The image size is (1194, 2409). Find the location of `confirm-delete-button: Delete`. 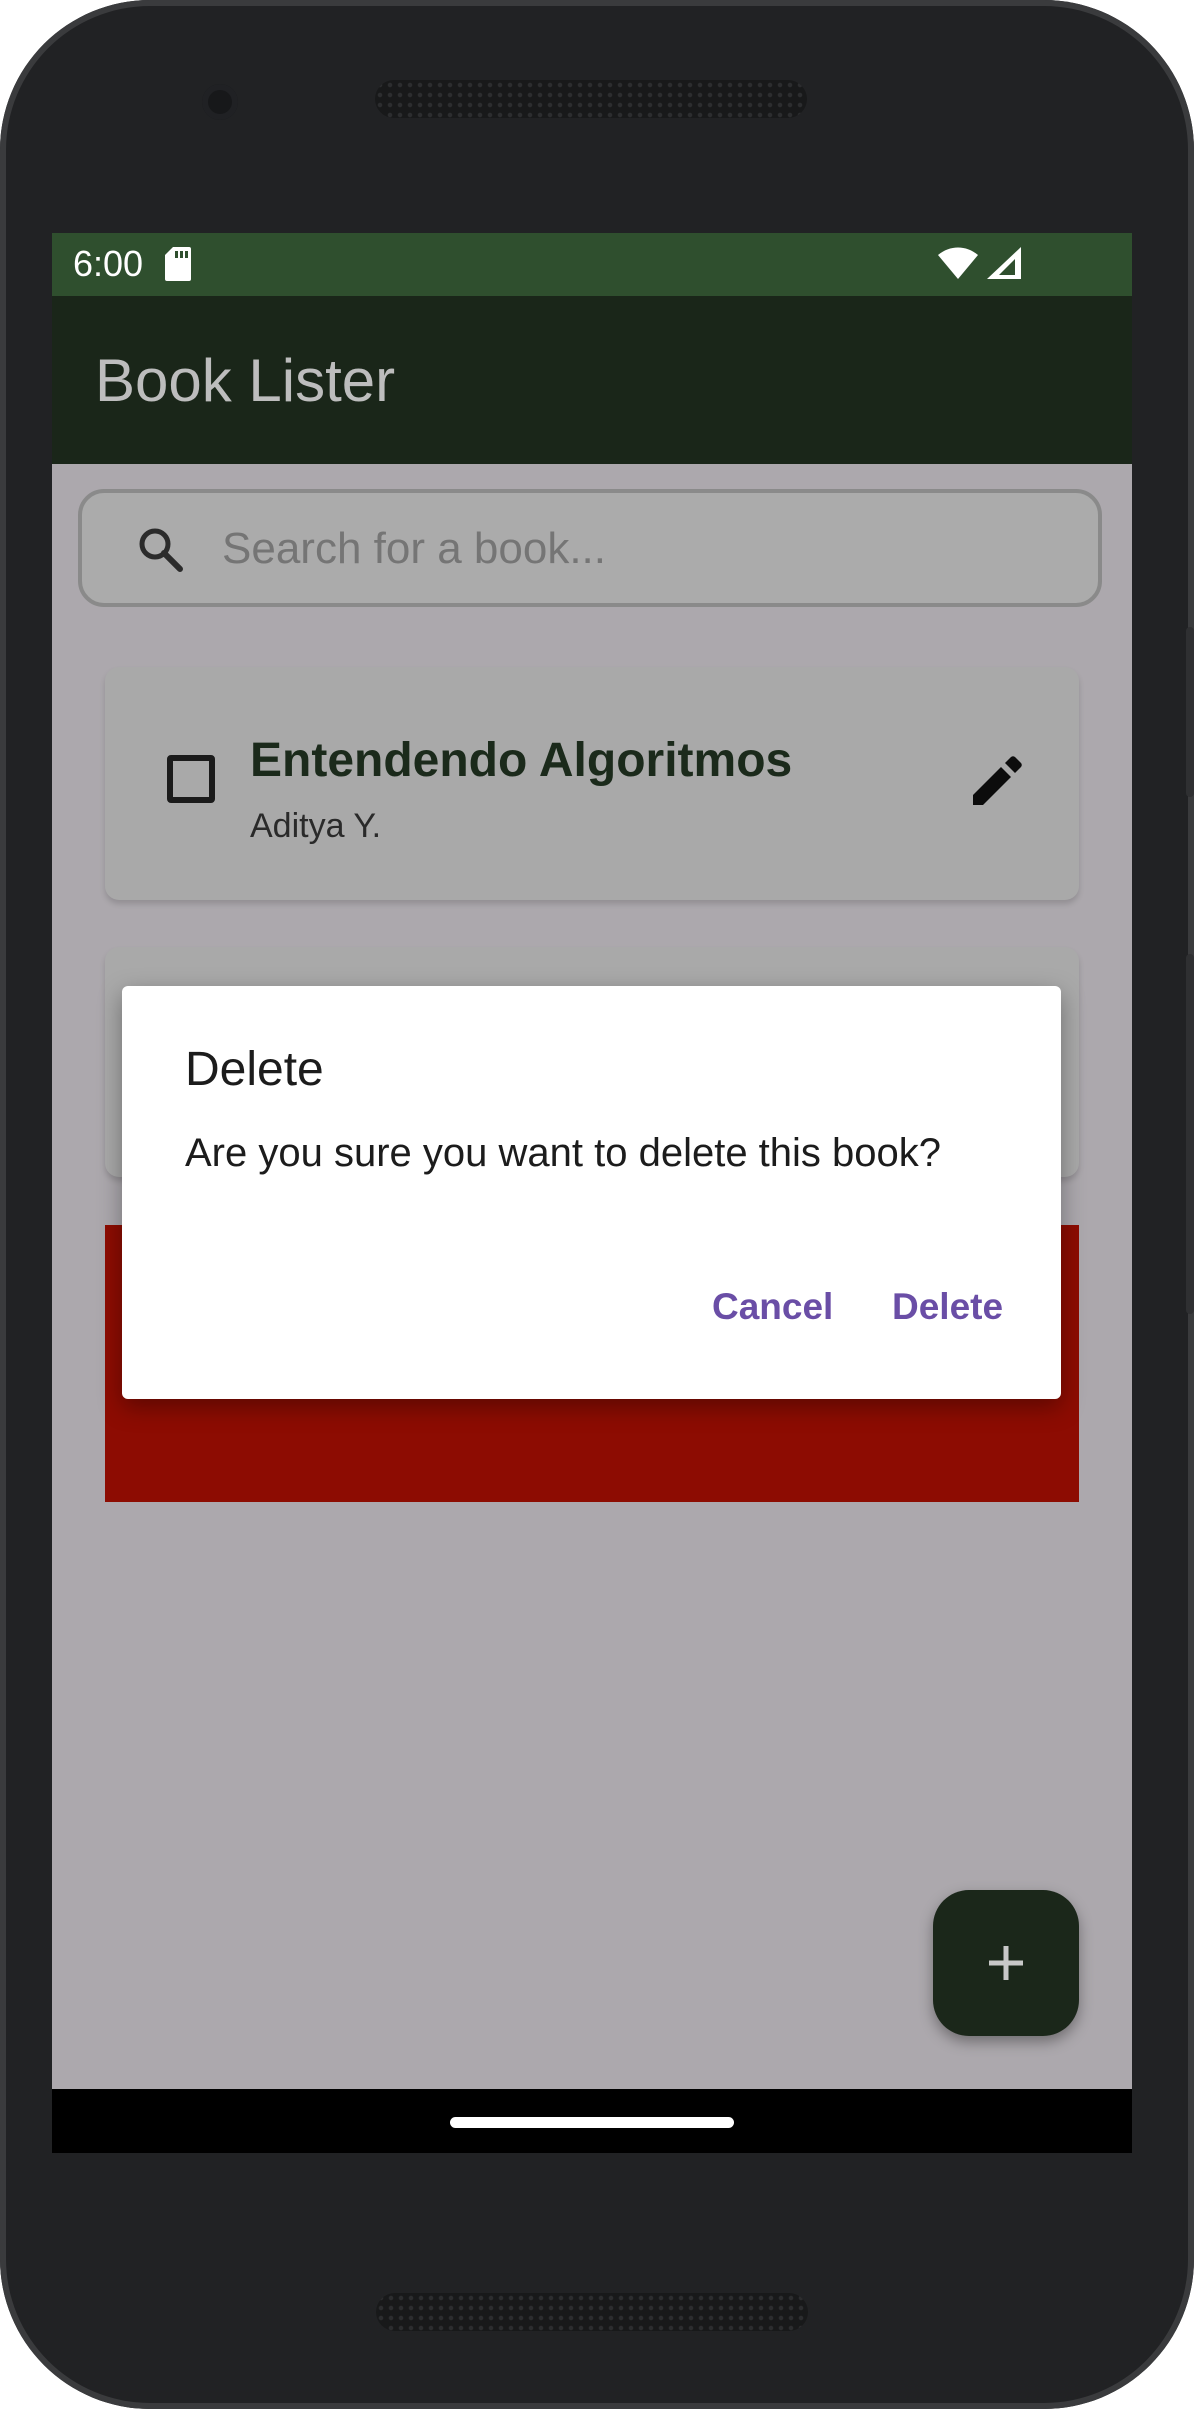

confirm-delete-button: Delete is located at coordinates (947, 1307).